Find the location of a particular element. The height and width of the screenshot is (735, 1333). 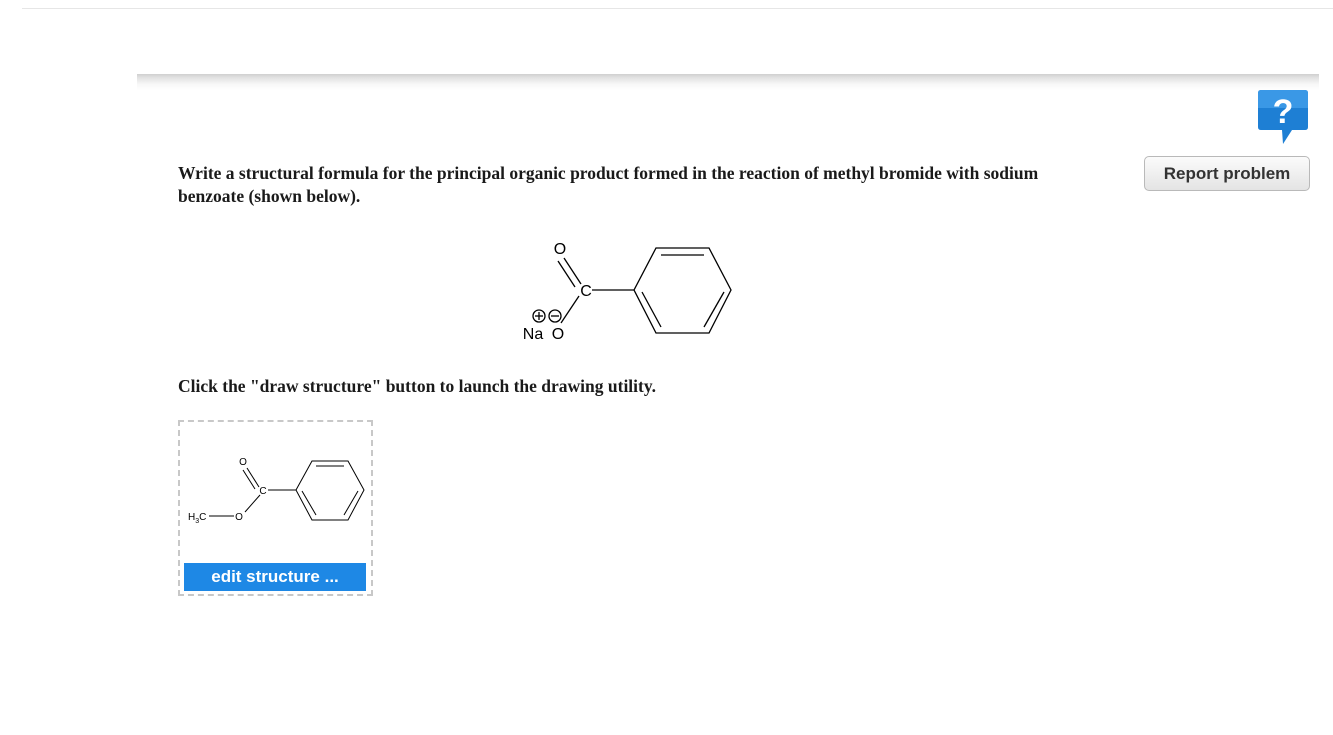

help-label: ? is located at coordinates (1283, 112).